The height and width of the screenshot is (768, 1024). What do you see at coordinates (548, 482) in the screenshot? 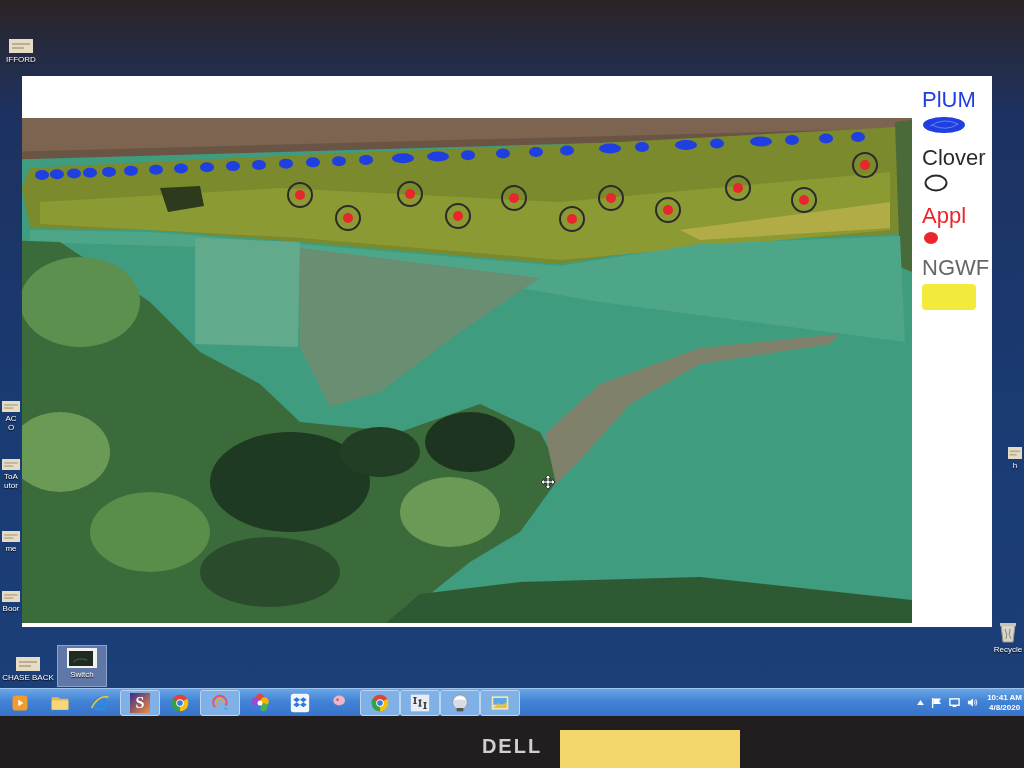
I see `move-cursor-icon` at bounding box center [548, 482].